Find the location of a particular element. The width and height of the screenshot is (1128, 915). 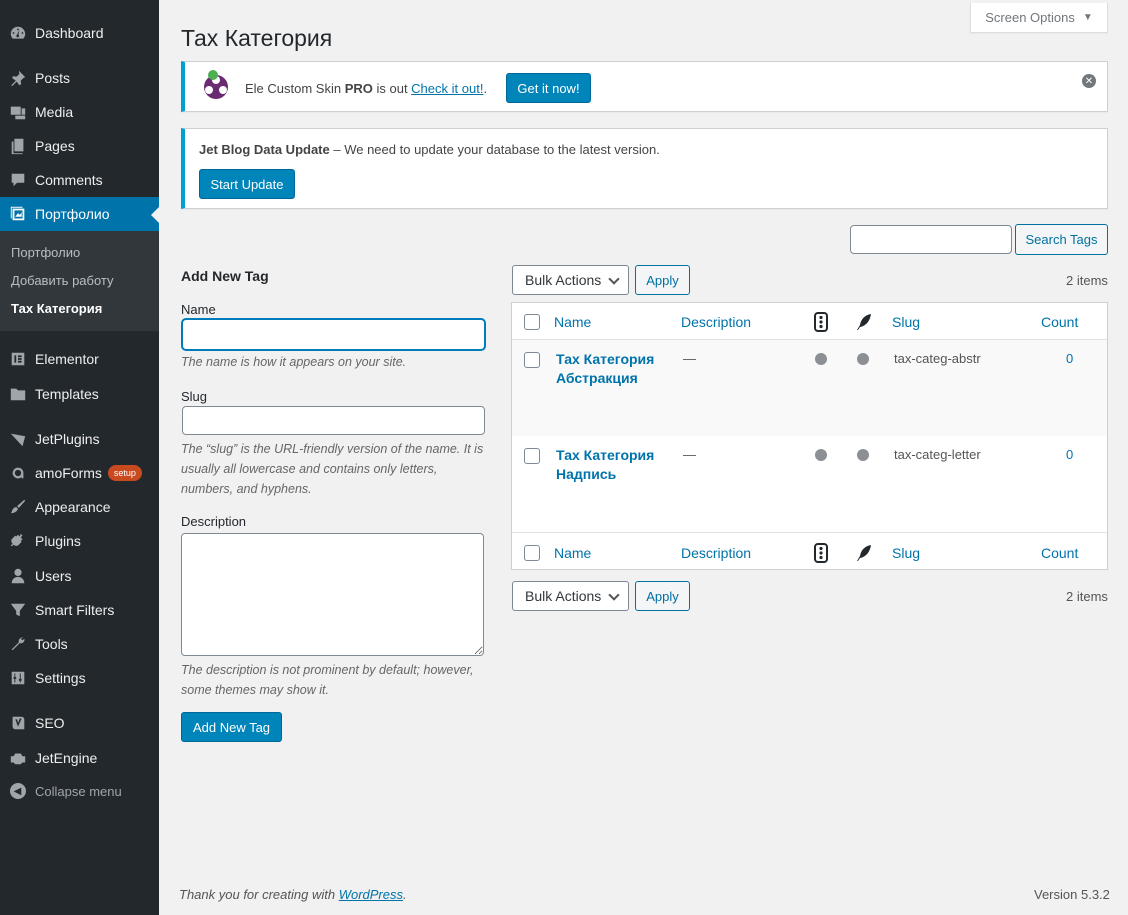

tag-name-link: Тах Категория Абстракция is located at coordinates (616, 369).